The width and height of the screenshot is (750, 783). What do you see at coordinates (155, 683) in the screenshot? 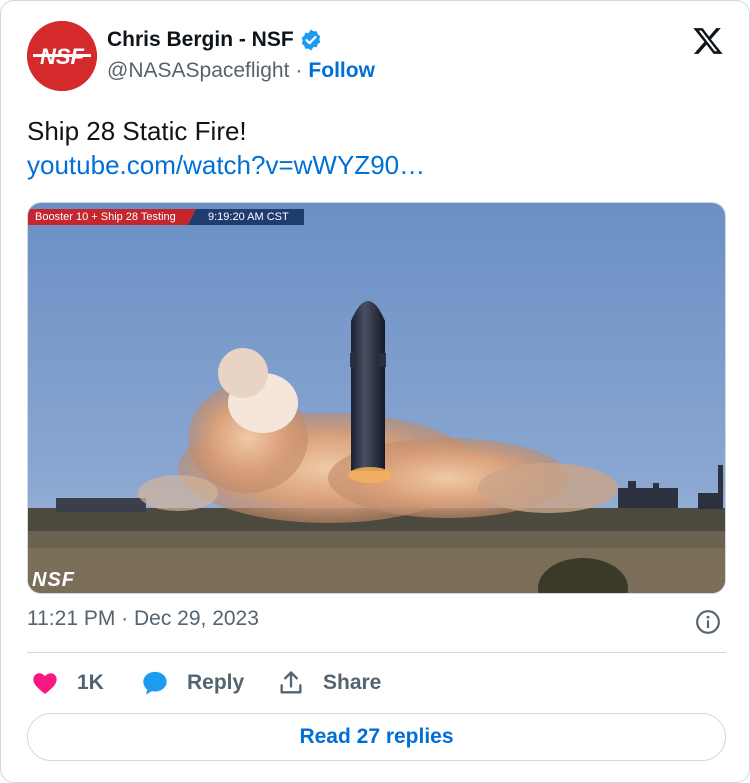
I see `speech-bubble-icon` at bounding box center [155, 683].